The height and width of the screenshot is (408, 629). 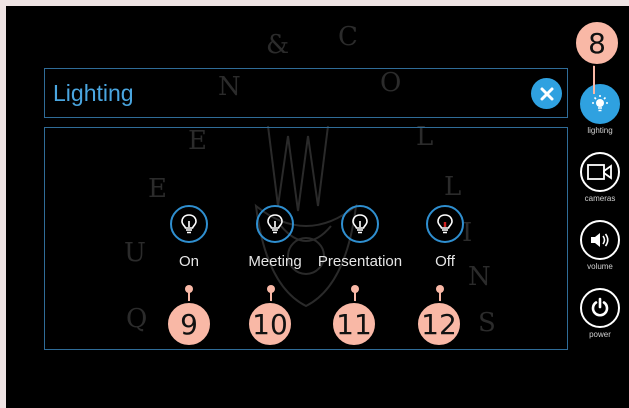 What do you see at coordinates (278, 45) in the screenshot?
I see `watermark-letter: &` at bounding box center [278, 45].